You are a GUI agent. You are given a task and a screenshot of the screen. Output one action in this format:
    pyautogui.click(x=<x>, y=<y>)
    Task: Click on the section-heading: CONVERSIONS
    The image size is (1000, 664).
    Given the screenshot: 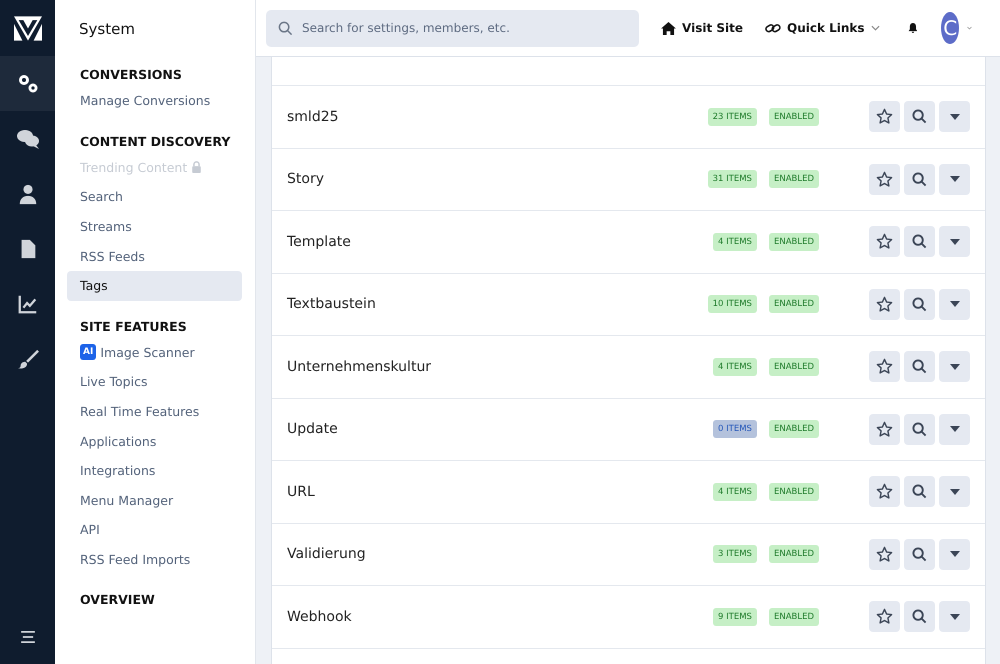 What is the action you would take?
    pyautogui.click(x=131, y=74)
    